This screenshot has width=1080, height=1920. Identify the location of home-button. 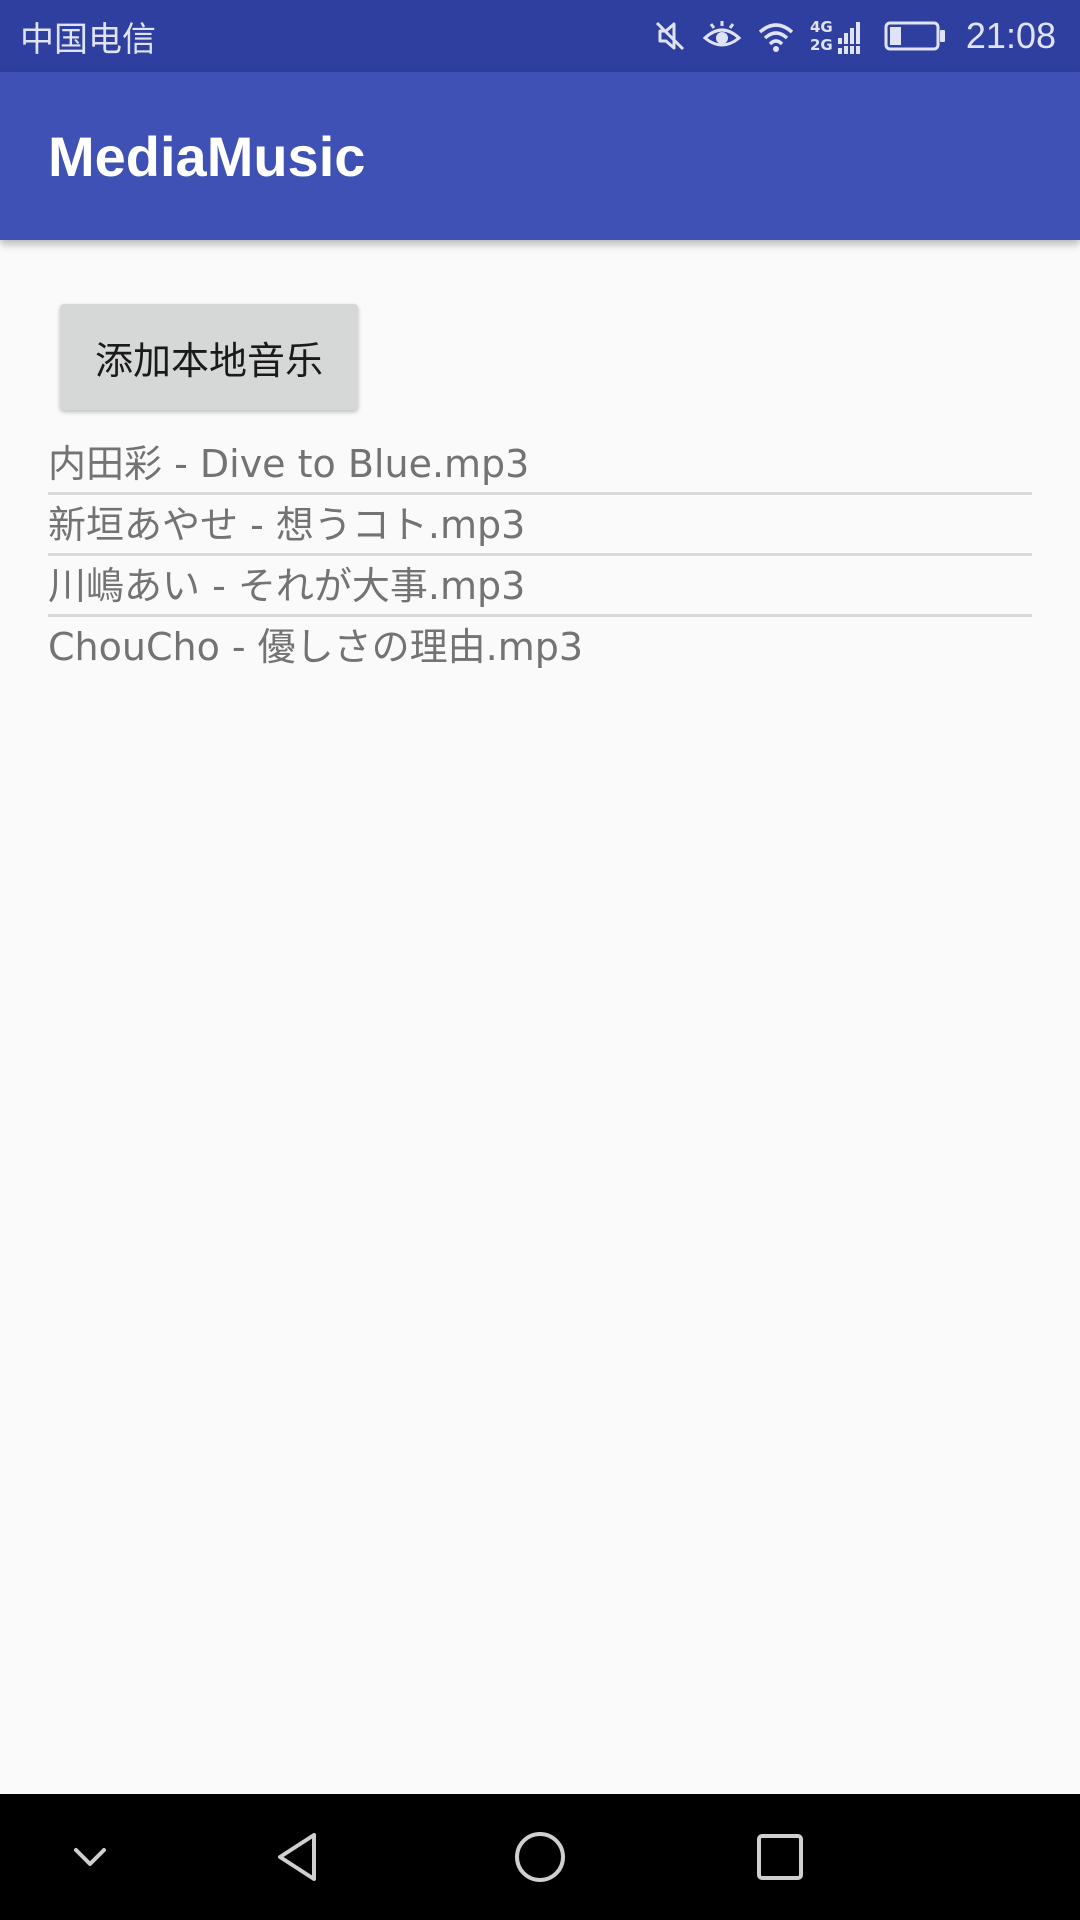
(540, 1857).